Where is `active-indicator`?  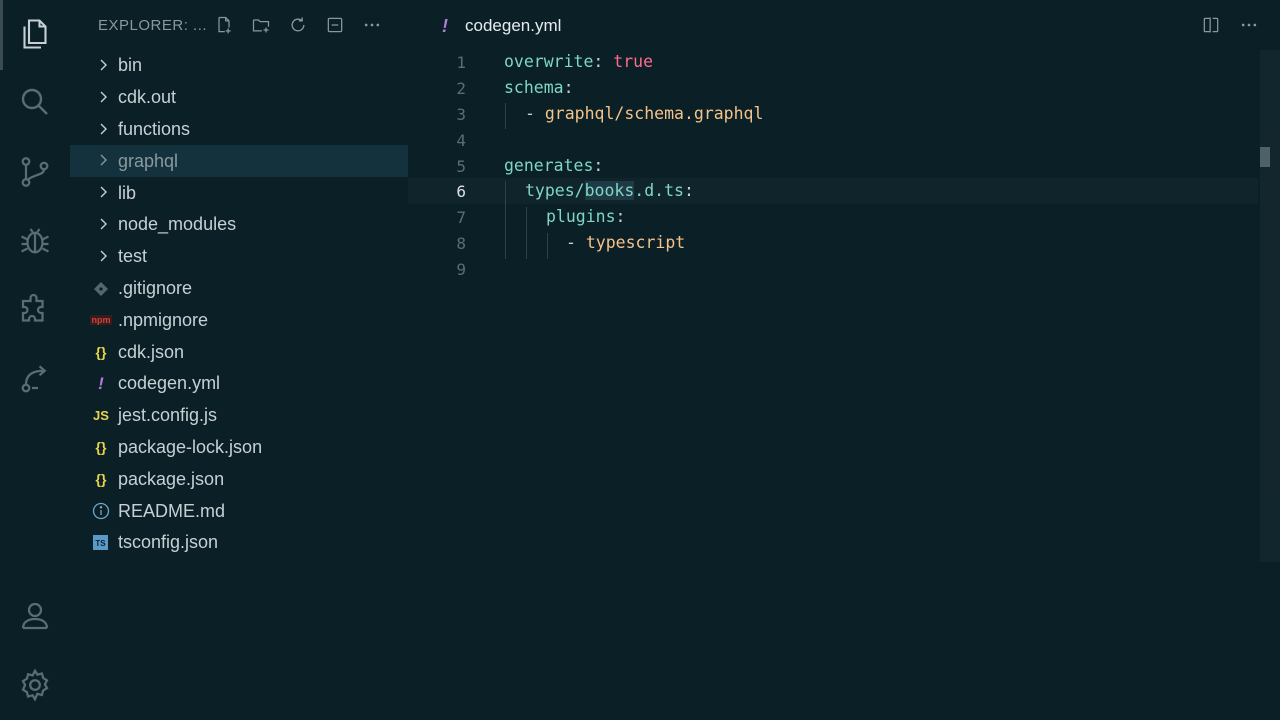
active-indicator is located at coordinates (1, 35).